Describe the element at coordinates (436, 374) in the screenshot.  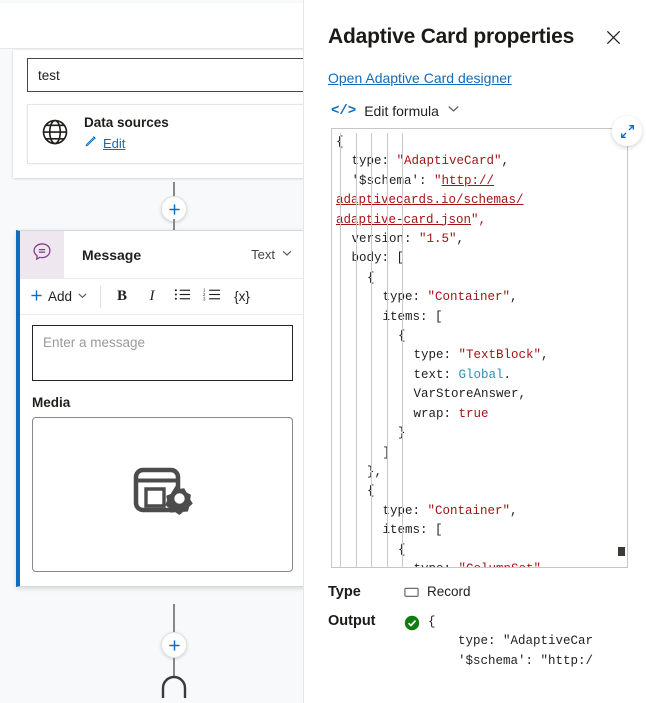
I see `code-token: text:` at that location.